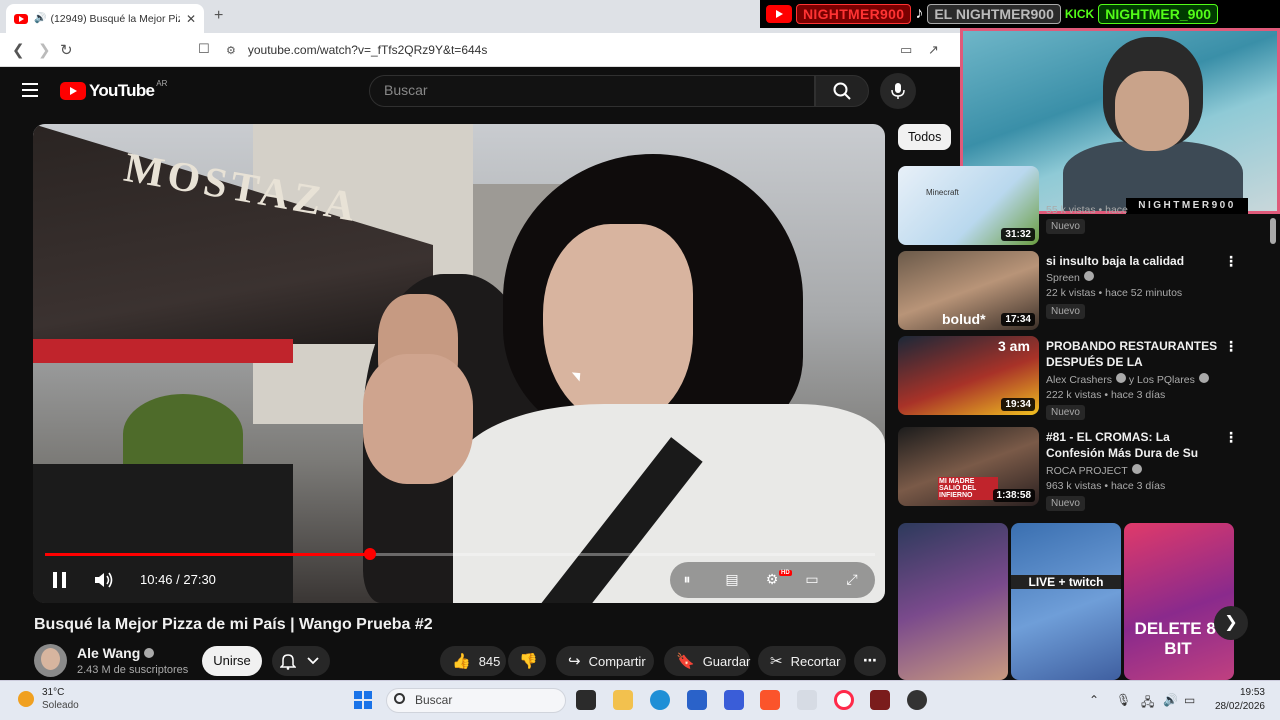 Image resolution: width=1280 pixels, height=720 pixels. What do you see at coordinates (660, 700) in the screenshot?
I see `edge-browser-icon` at bounding box center [660, 700].